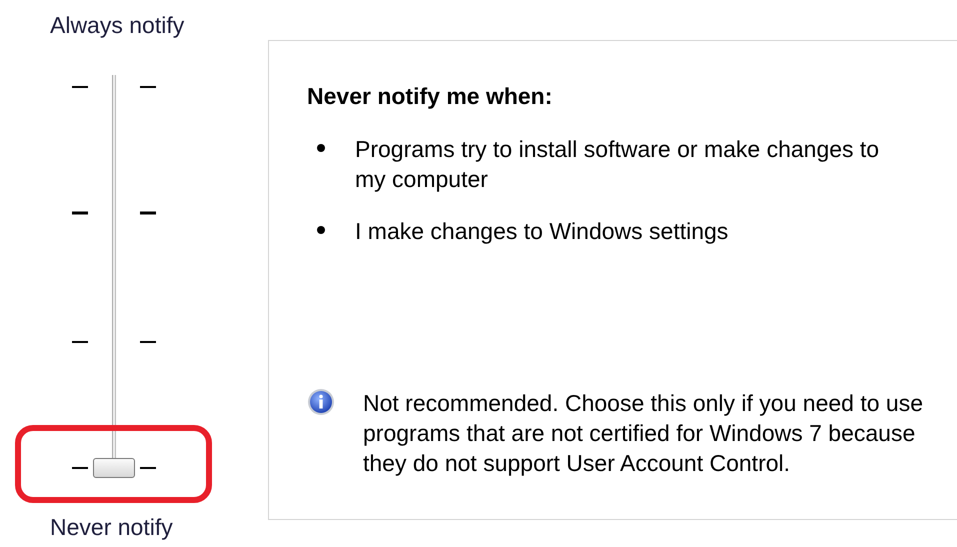 The height and width of the screenshot is (547, 957). I want to click on bullet-text: Programs try to install software or make changes to my computer, so click(617, 164).